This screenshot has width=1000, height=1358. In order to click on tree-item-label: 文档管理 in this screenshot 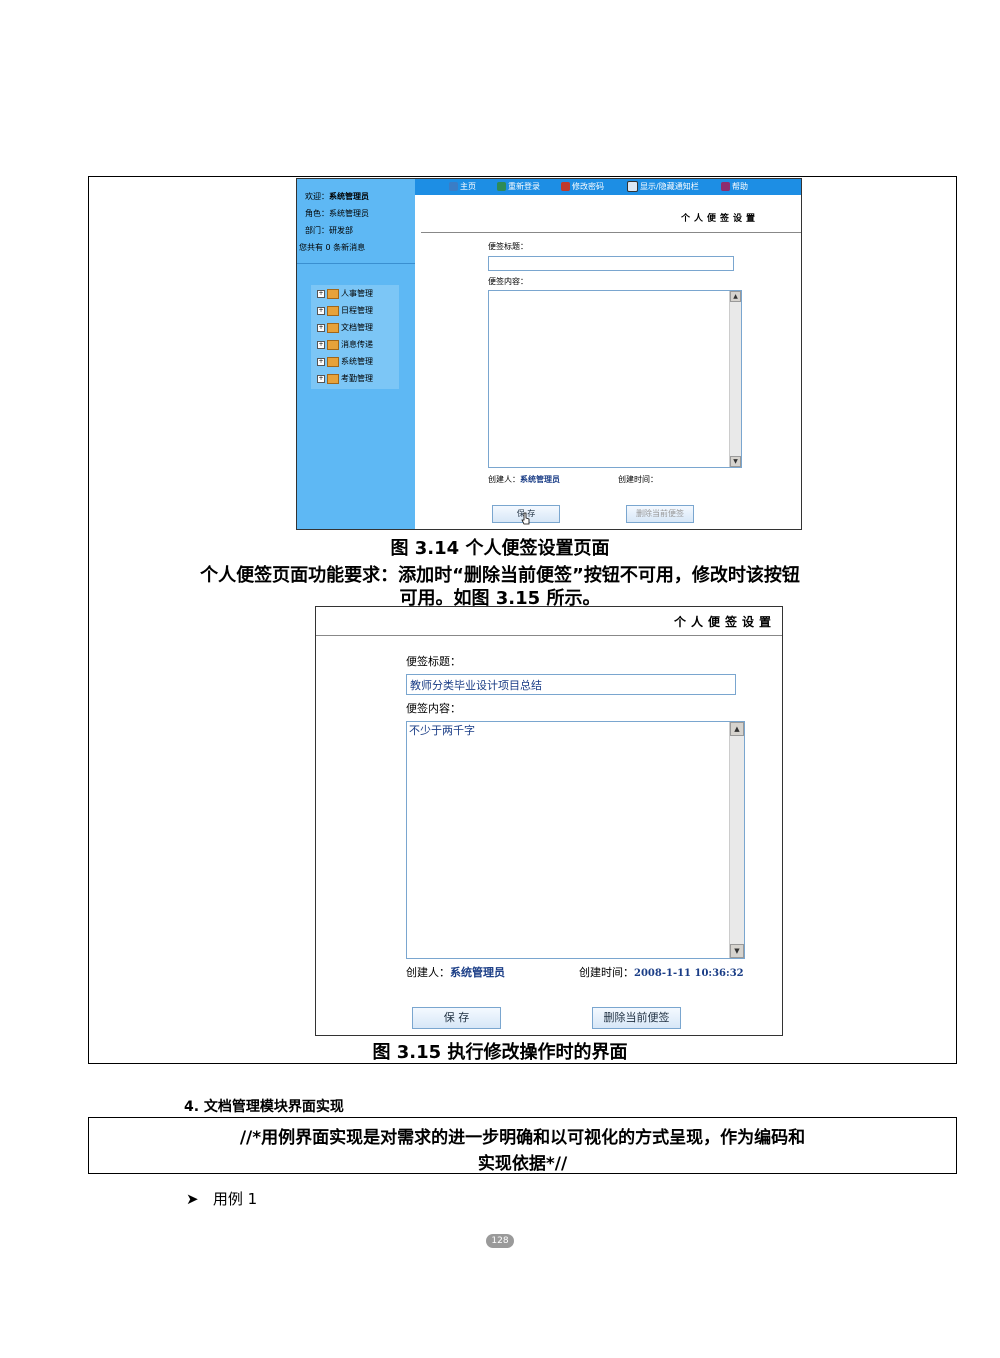, I will do `click(357, 327)`.